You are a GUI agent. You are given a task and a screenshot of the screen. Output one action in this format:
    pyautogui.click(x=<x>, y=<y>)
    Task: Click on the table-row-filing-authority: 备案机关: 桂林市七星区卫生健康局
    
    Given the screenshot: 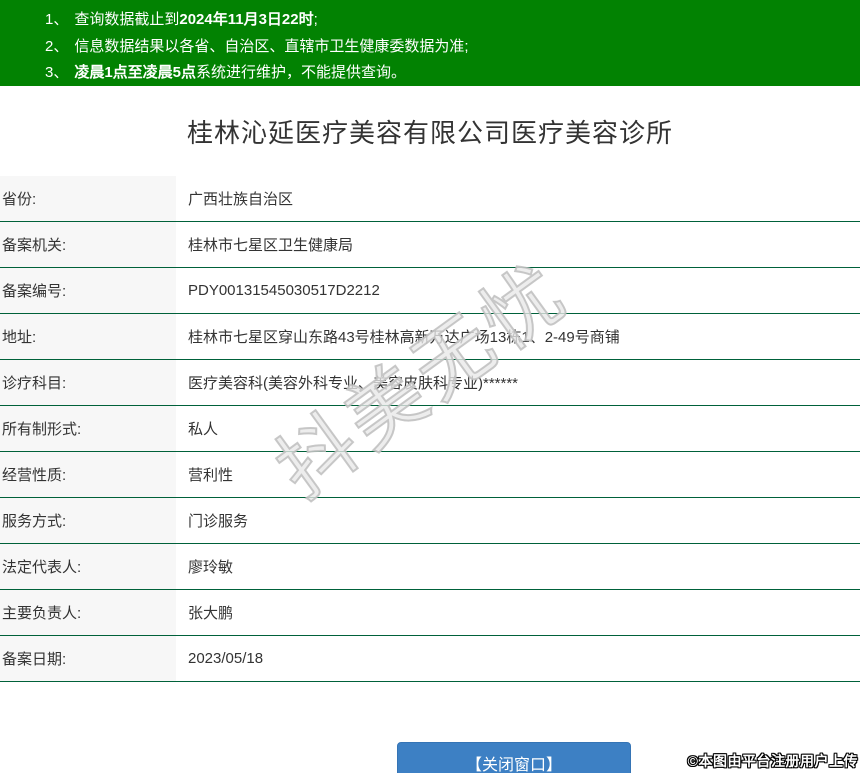 What is the action you would take?
    pyautogui.click(x=430, y=245)
    